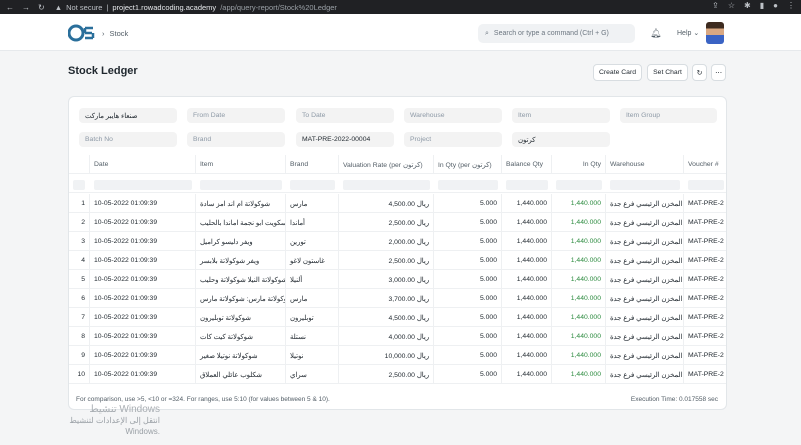  I want to click on column-filter-row, so click(397, 184).